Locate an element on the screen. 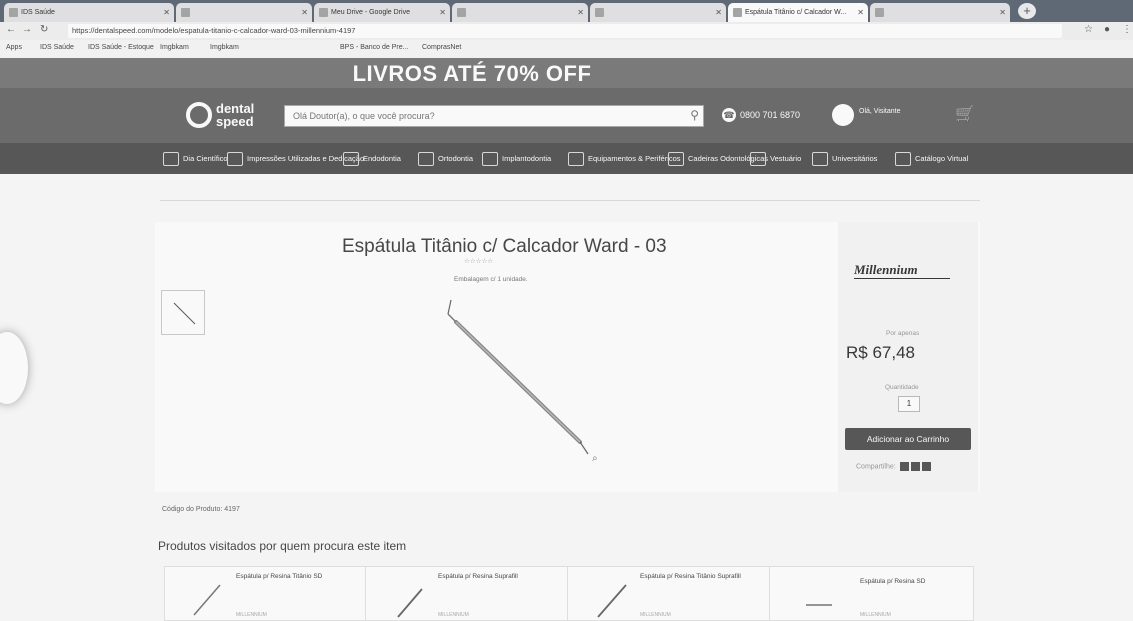  extension-icon: ● is located at coordinates (1107, 29).